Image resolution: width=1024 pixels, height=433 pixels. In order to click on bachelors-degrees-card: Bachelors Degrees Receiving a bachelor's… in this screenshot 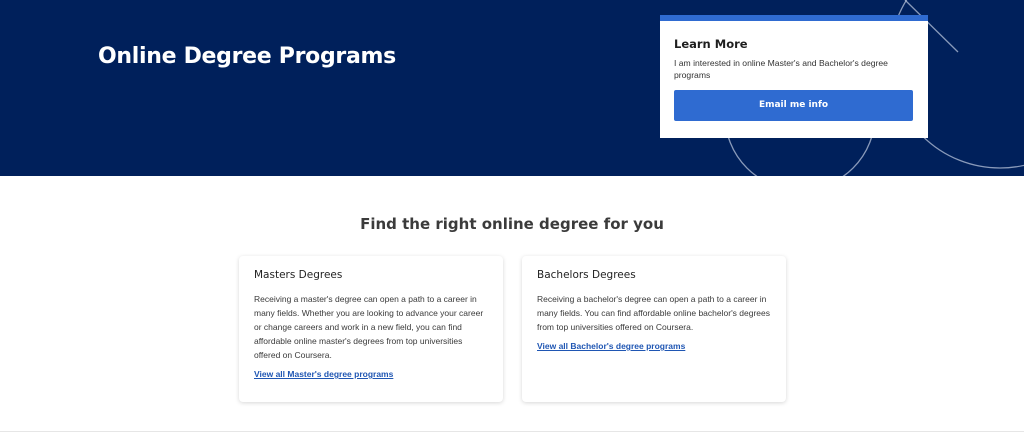, I will do `click(654, 329)`.